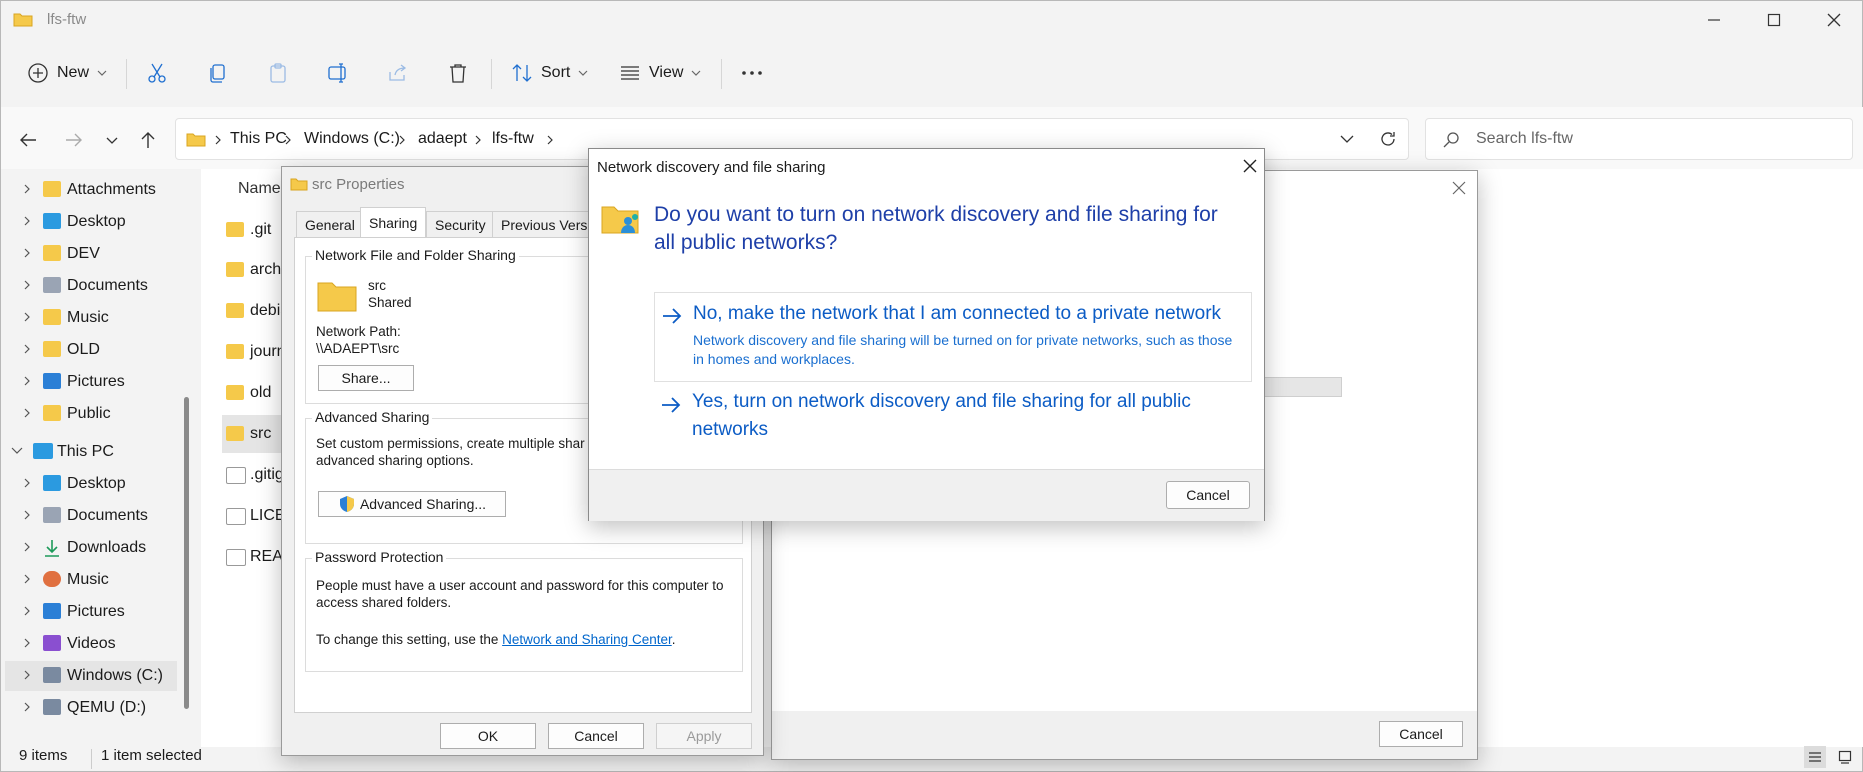 Image resolution: width=1863 pixels, height=772 pixels. Describe the element at coordinates (99, 414) in the screenshot. I see `sidebar-item-public: Public` at that location.